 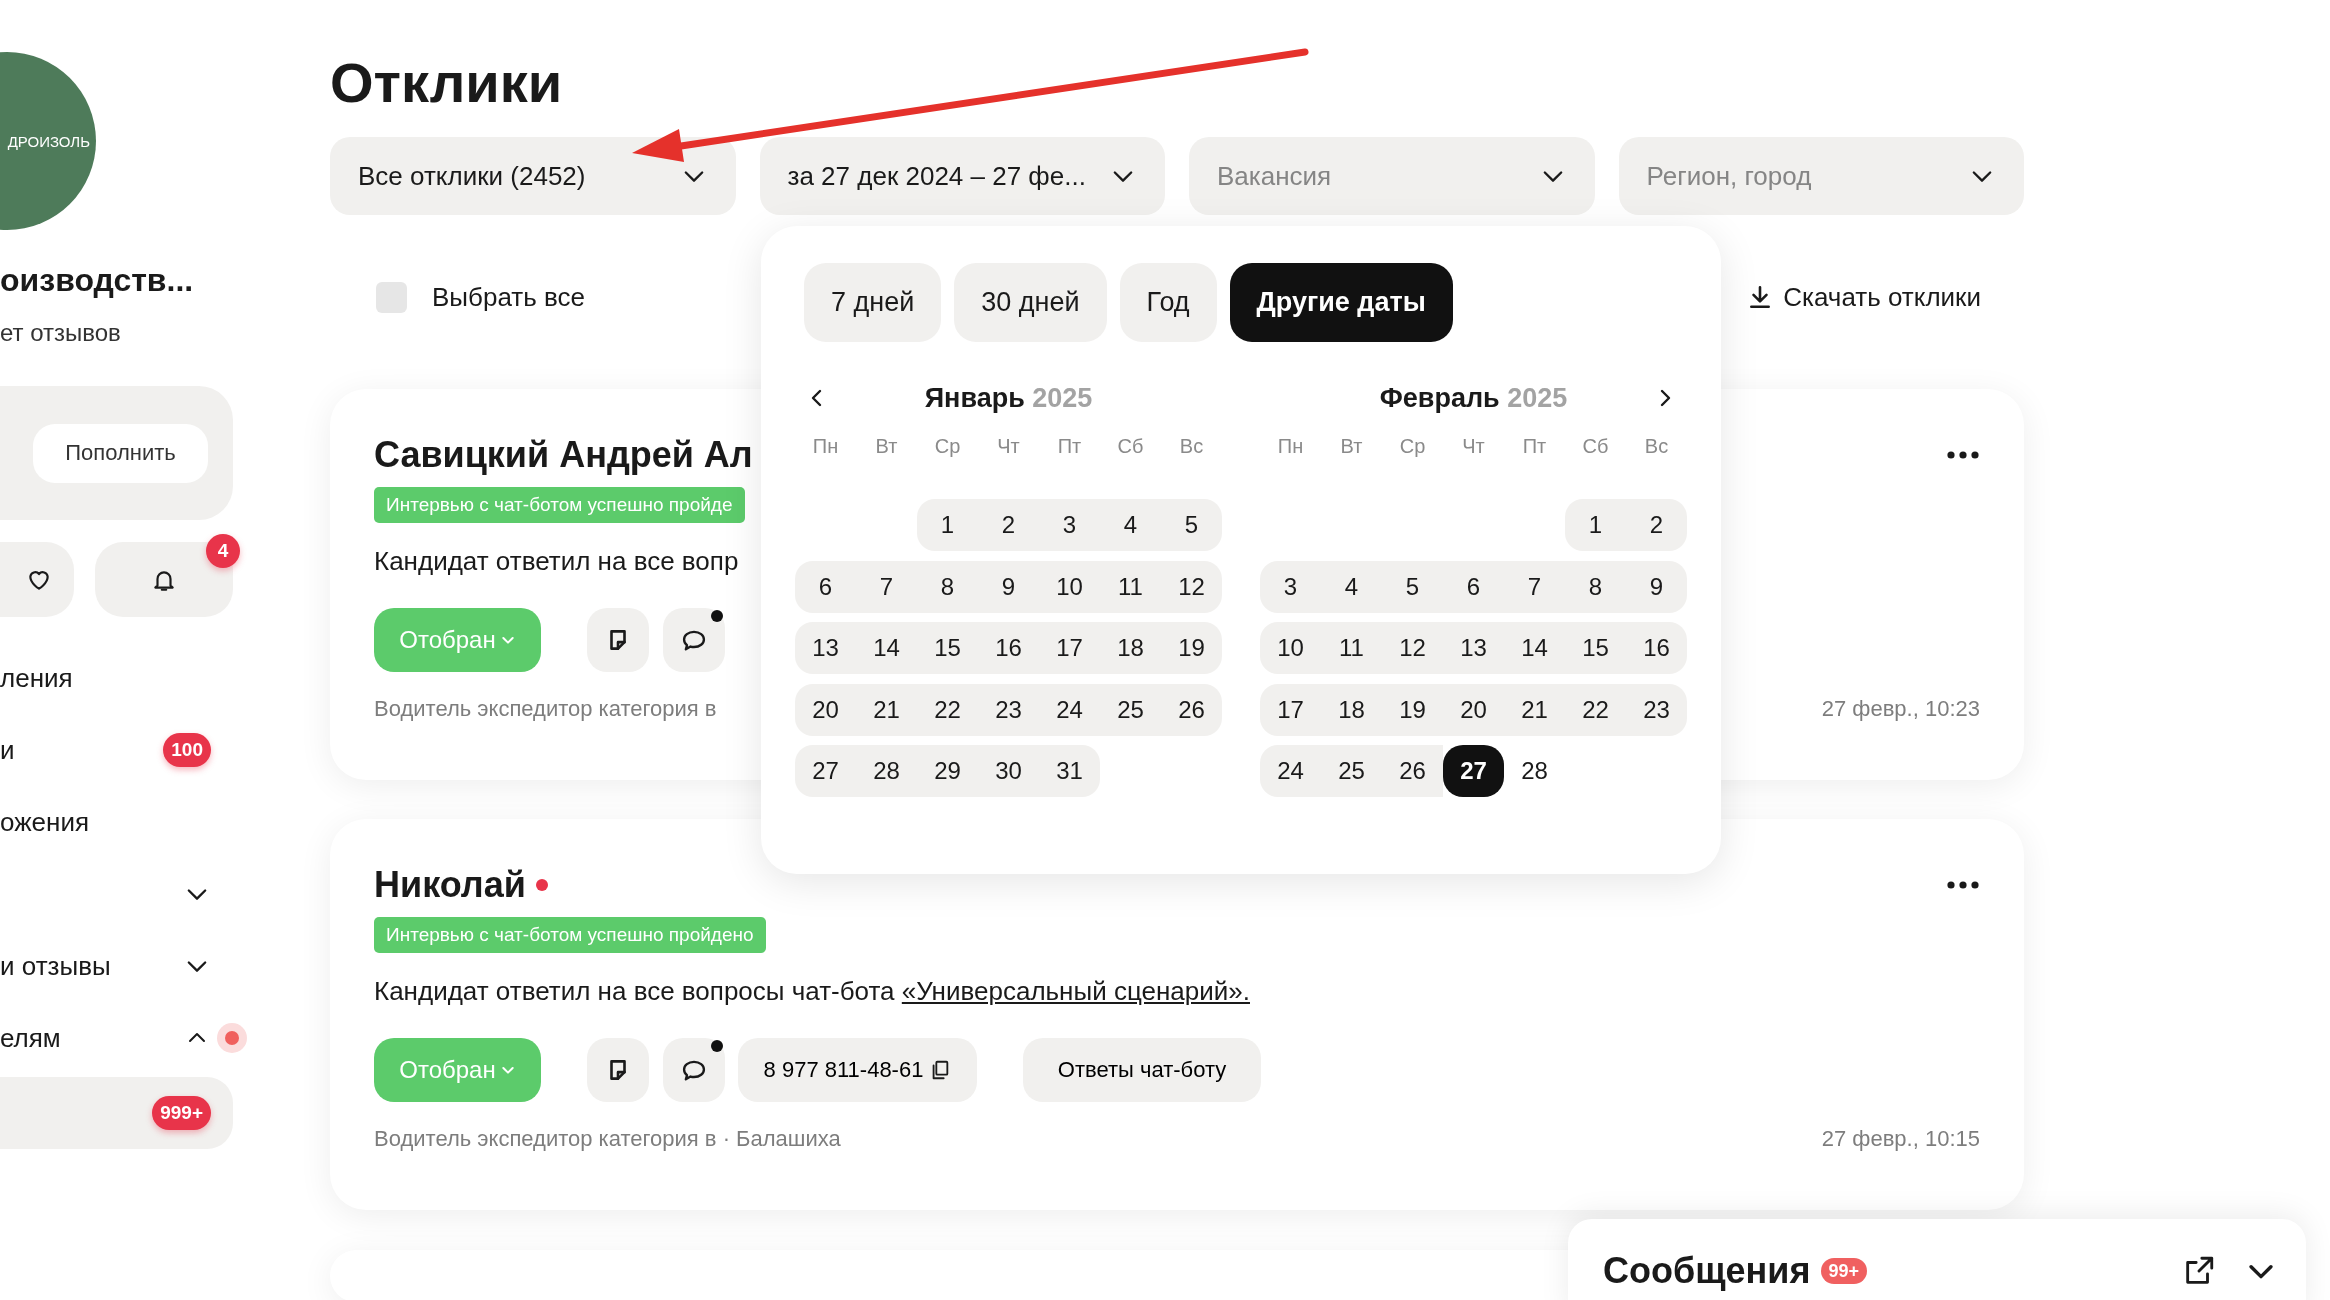 I want to click on phone-button: 8 977 811-48-61, so click(x=857, y=1070).